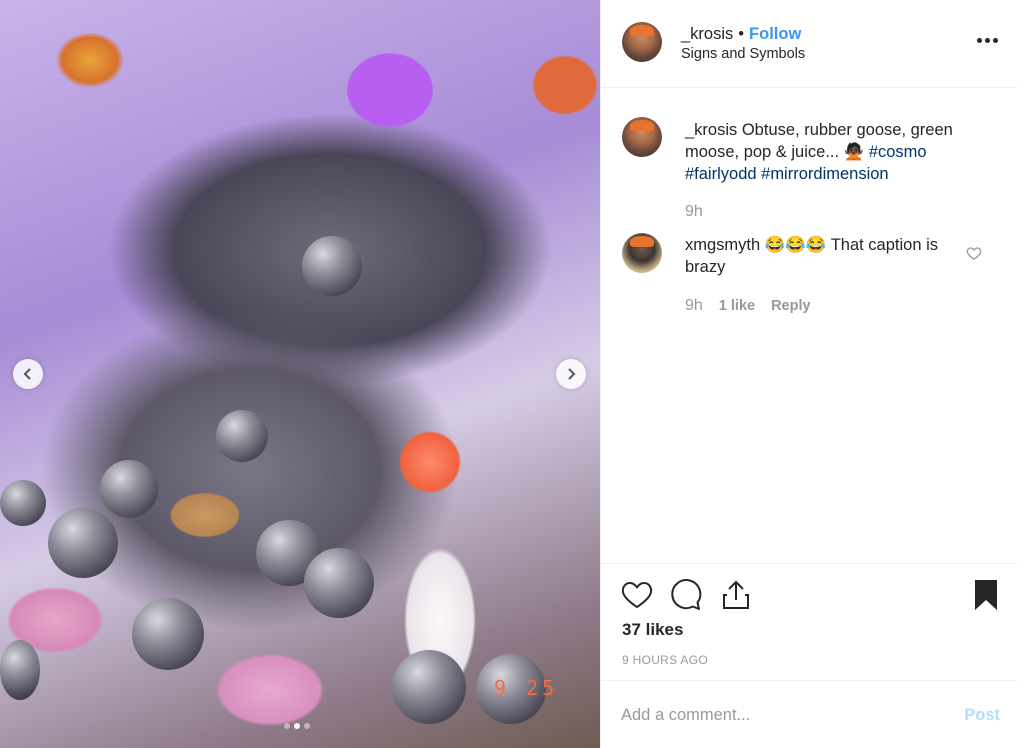 The width and height of the screenshot is (1017, 748). I want to click on follow-button: Follow, so click(775, 34).